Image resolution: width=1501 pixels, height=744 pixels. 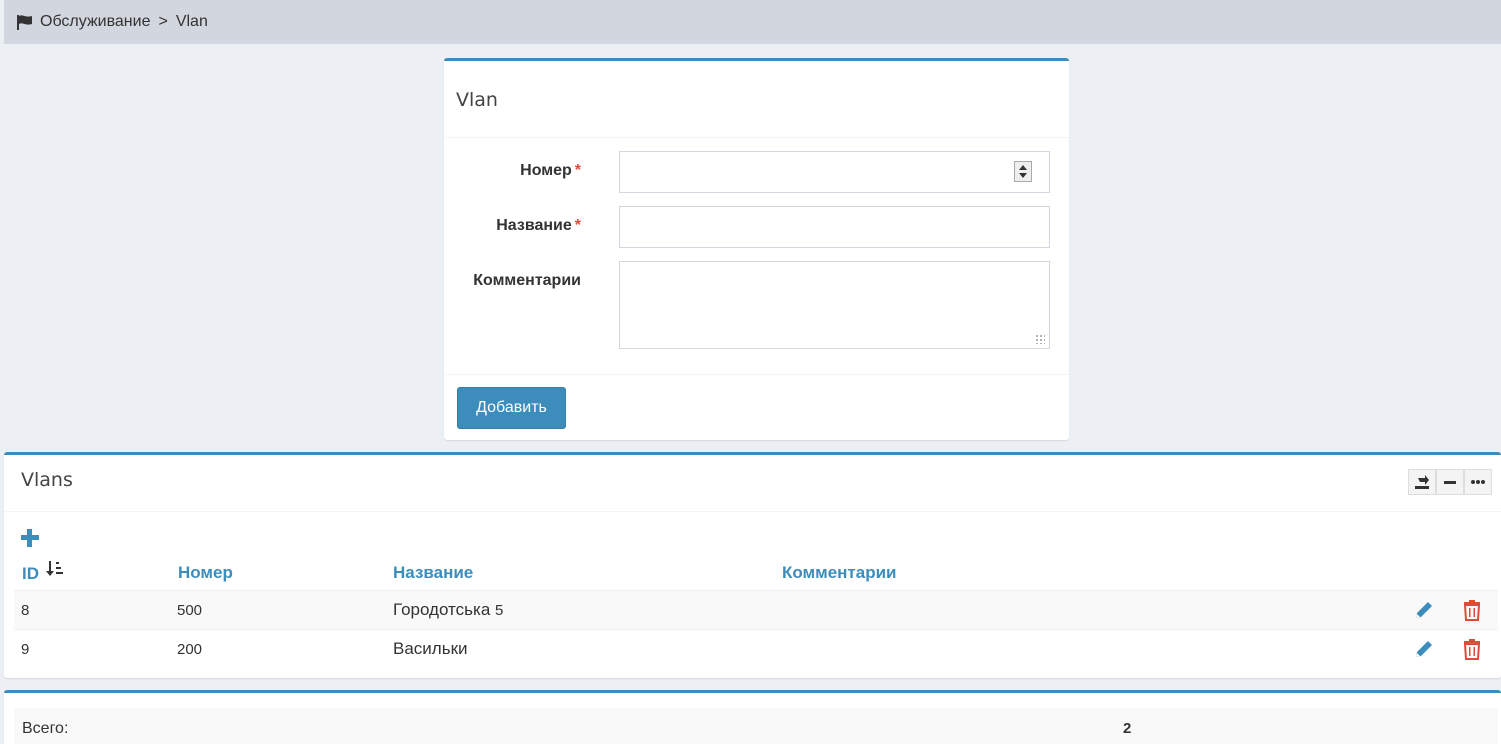 What do you see at coordinates (25, 649) in the screenshot?
I see `cell-id: 9` at bounding box center [25, 649].